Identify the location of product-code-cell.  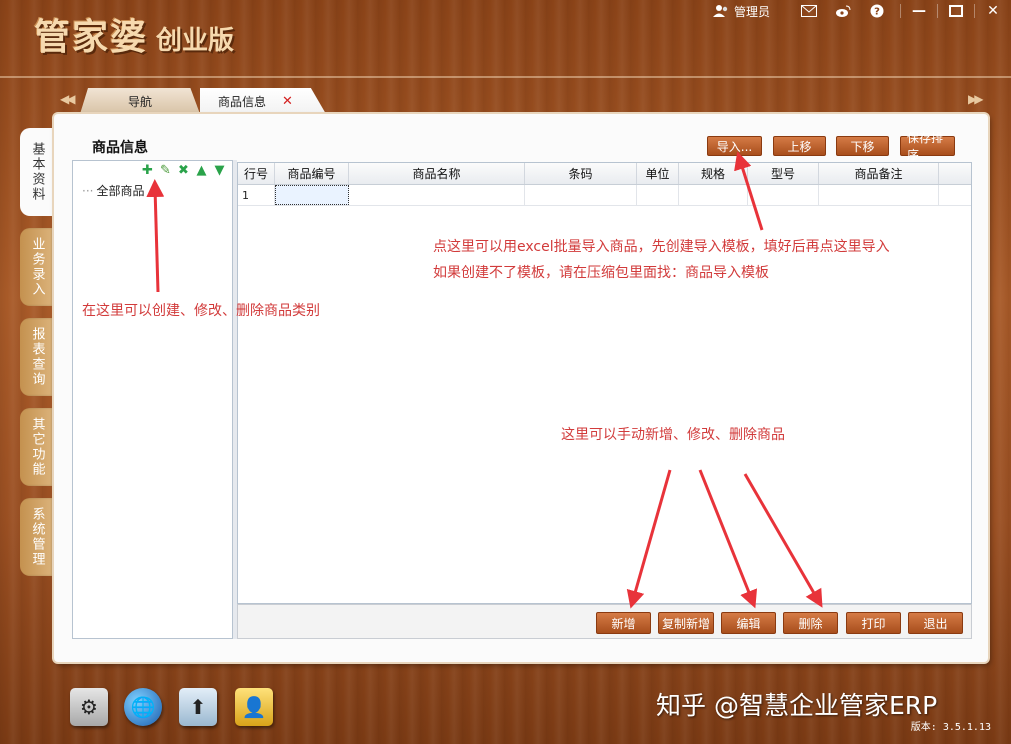
(312, 195).